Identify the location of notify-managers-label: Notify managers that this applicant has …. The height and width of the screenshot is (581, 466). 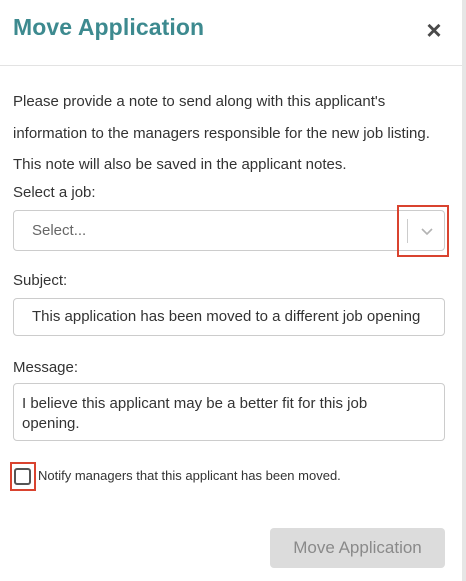
(189, 475).